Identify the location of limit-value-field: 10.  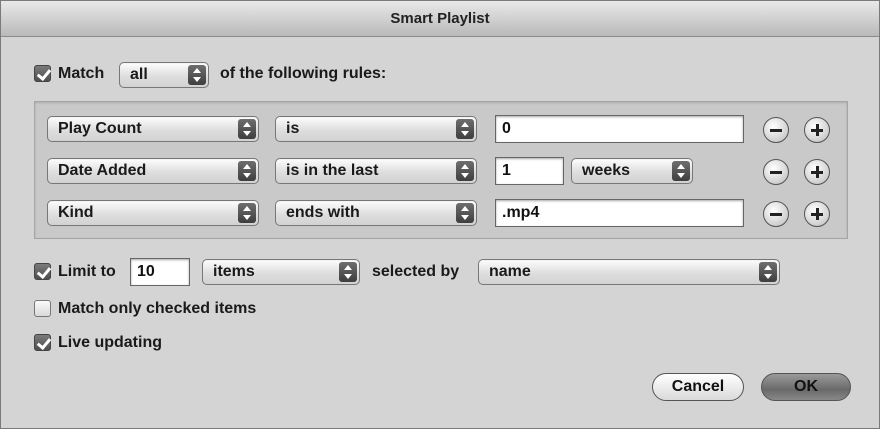
(160, 272).